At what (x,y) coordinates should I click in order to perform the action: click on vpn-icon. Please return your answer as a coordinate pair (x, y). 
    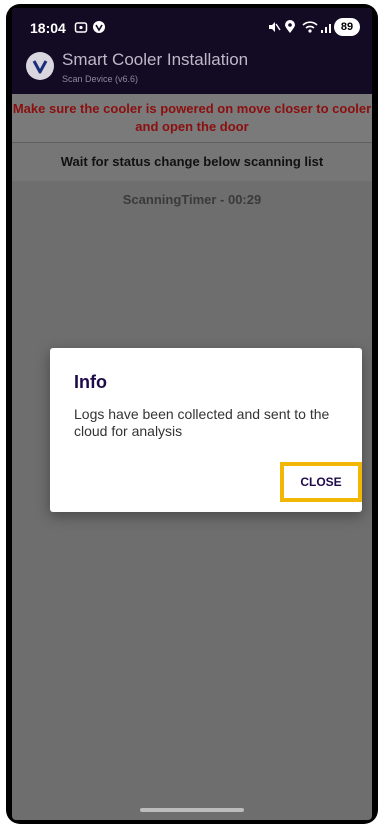
    Looking at the image, I should click on (99, 29).